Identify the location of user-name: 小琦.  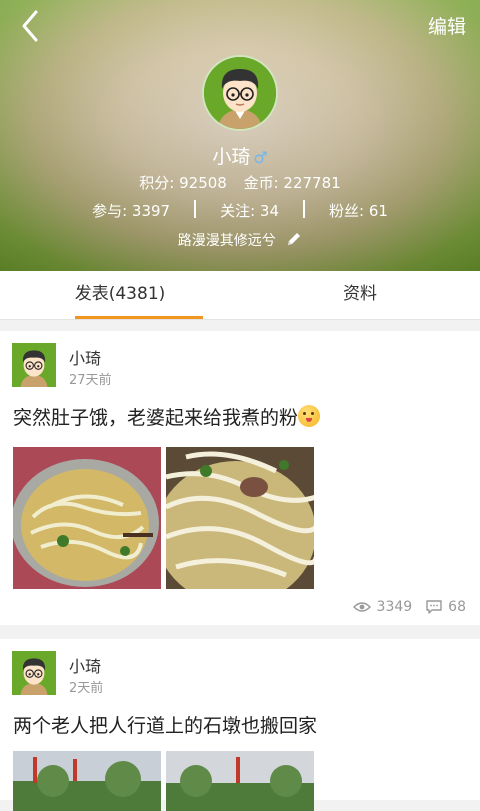
(231, 157).